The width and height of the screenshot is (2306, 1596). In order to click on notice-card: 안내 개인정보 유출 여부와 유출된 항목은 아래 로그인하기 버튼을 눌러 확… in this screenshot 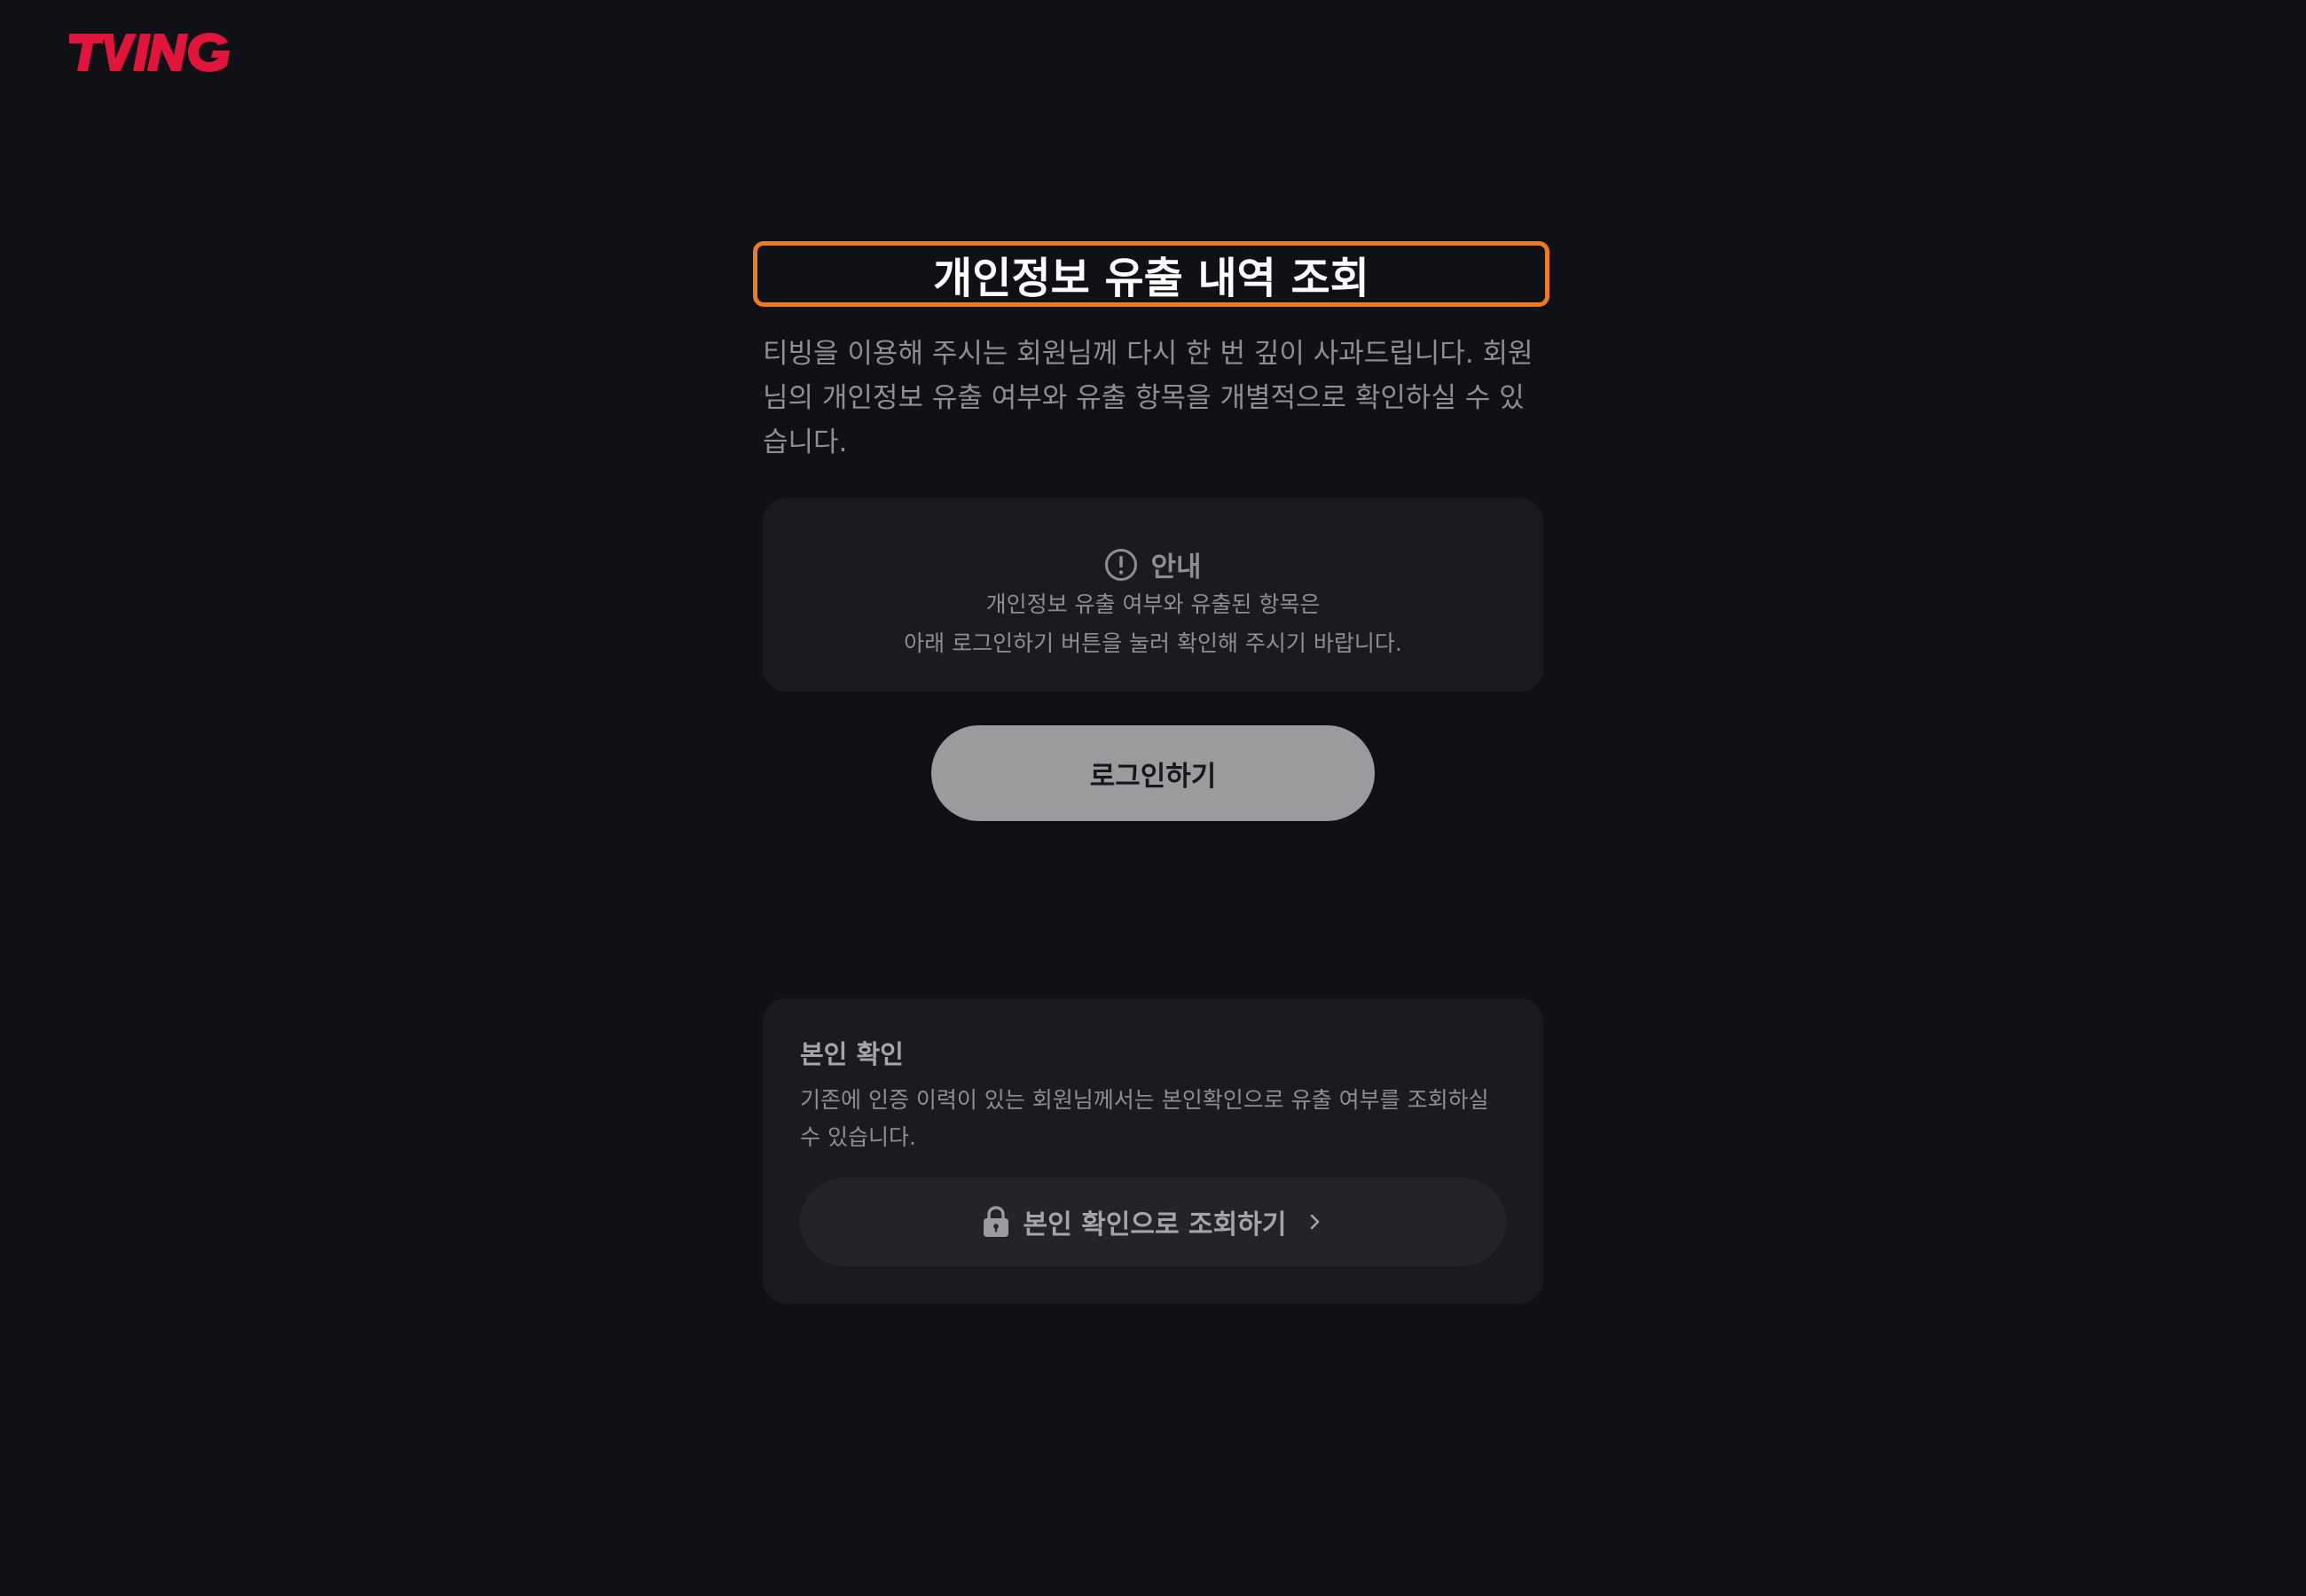, I will do `click(1153, 595)`.